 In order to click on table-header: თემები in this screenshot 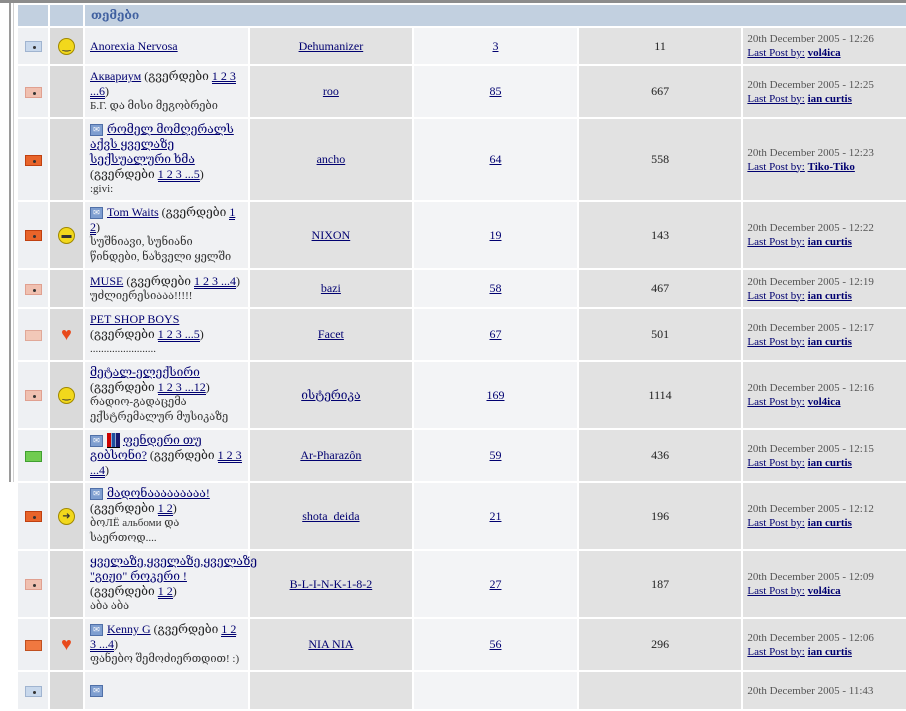, I will do `click(462, 15)`.